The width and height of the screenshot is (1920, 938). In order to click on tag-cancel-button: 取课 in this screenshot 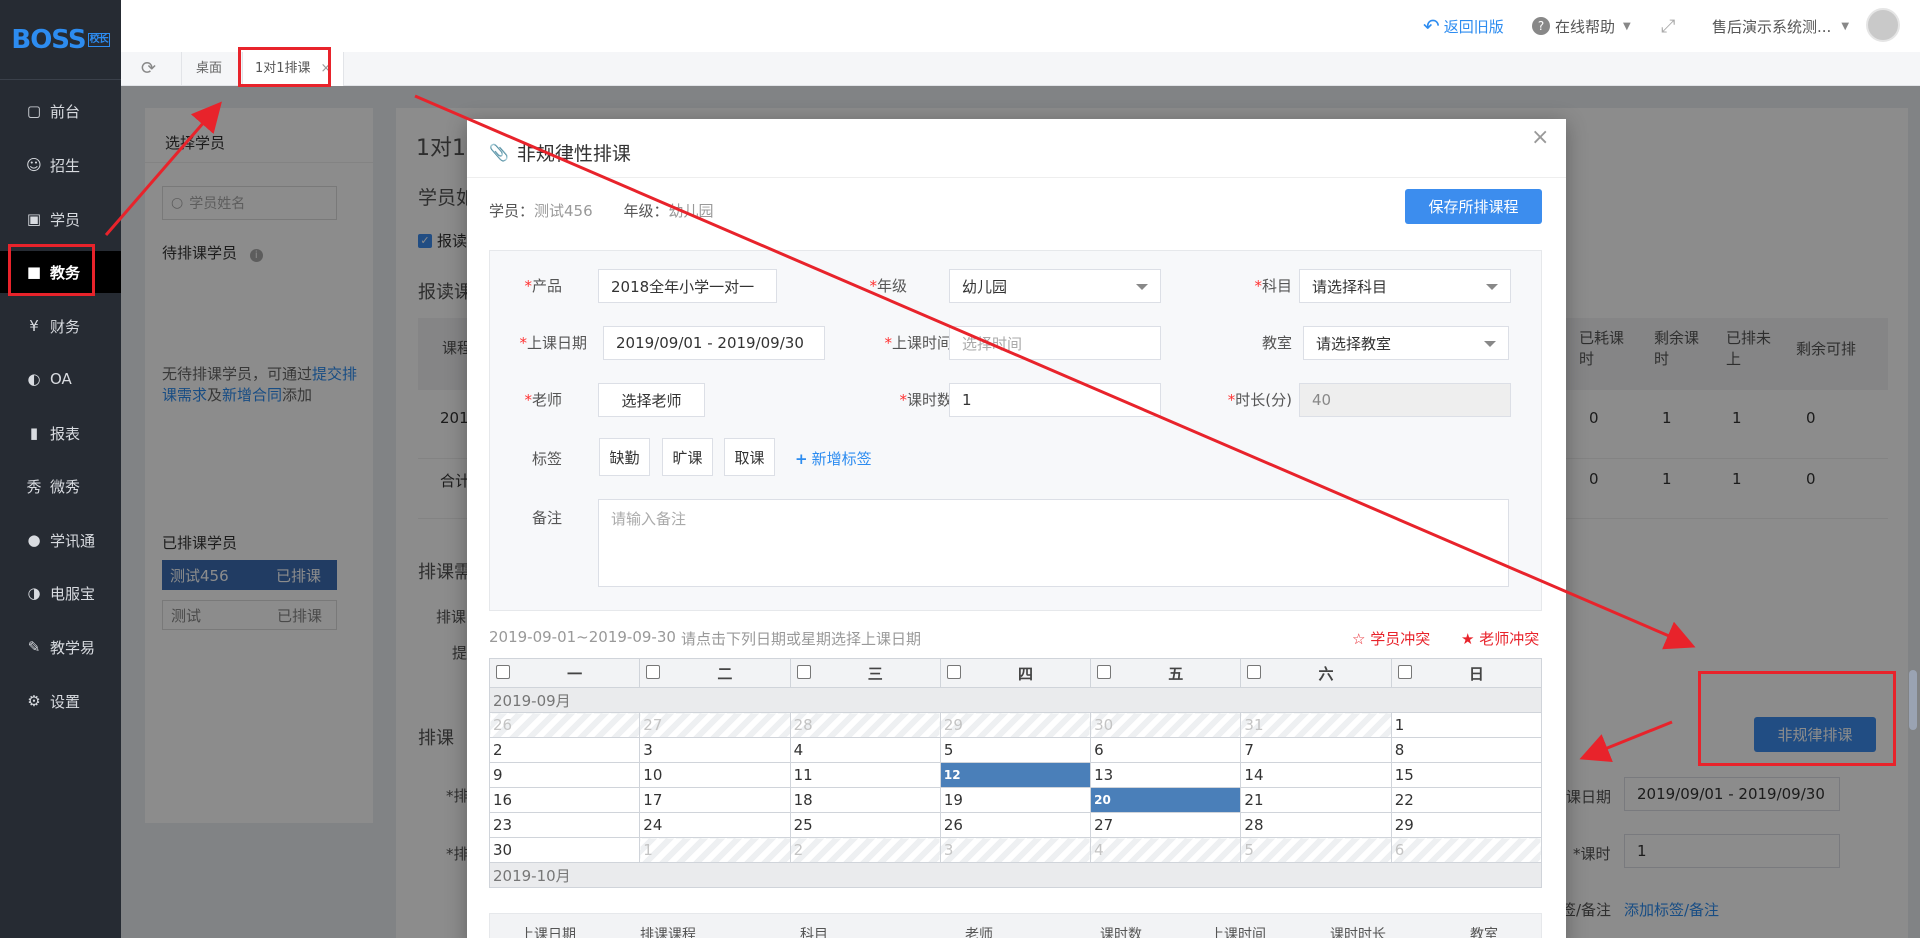, I will do `click(749, 457)`.